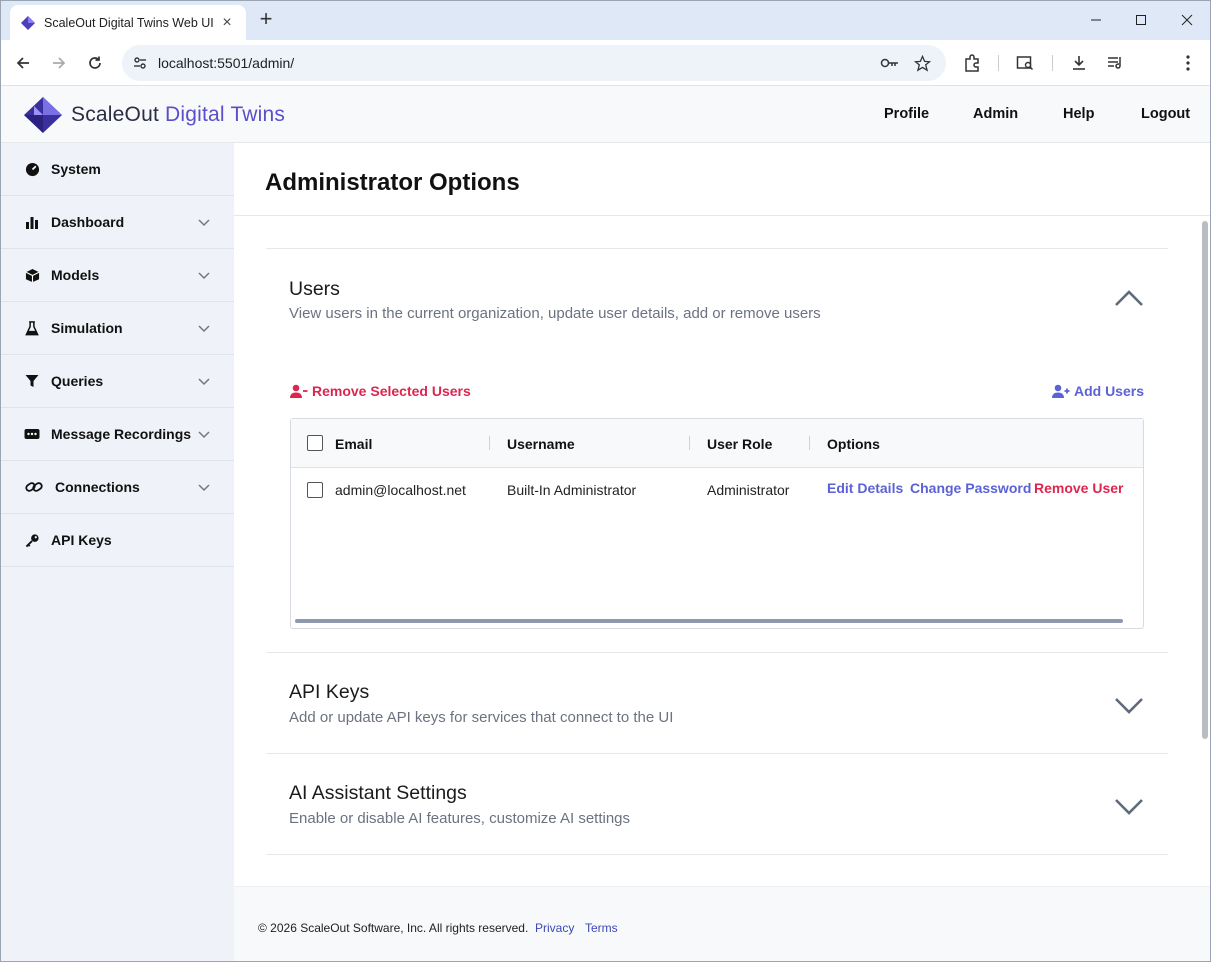 The width and height of the screenshot is (1211, 962). What do you see at coordinates (1115, 63) in the screenshot?
I see `reading-list-icon` at bounding box center [1115, 63].